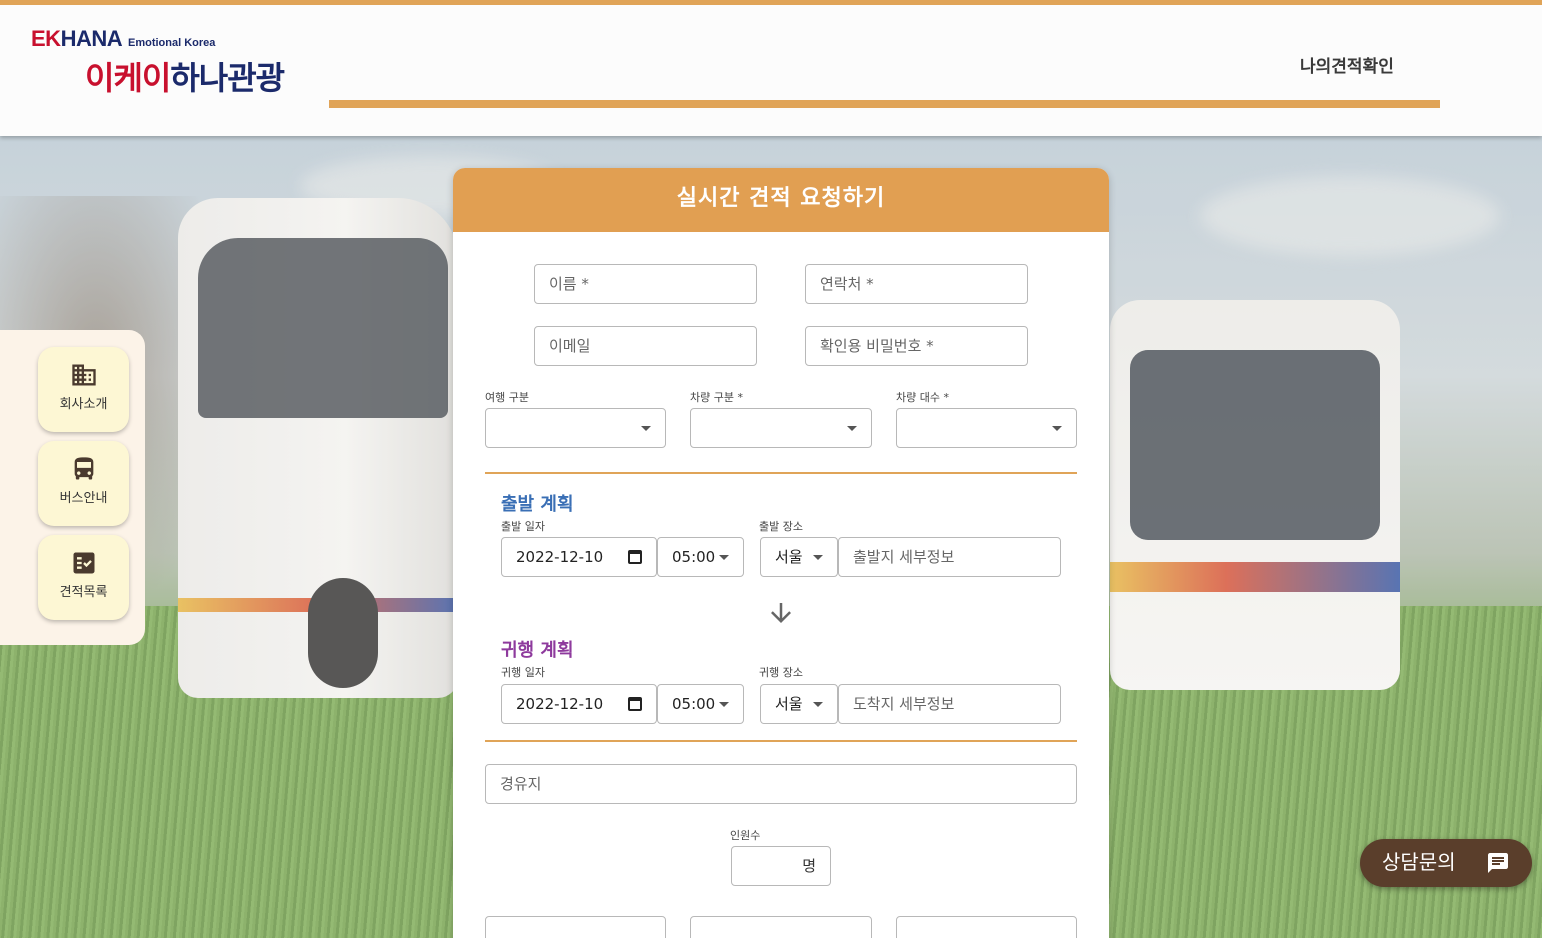 The height and width of the screenshot is (938, 1542). Describe the element at coordinates (716, 397) in the screenshot. I see `vehicle-type-label: 차량 구분 *` at that location.